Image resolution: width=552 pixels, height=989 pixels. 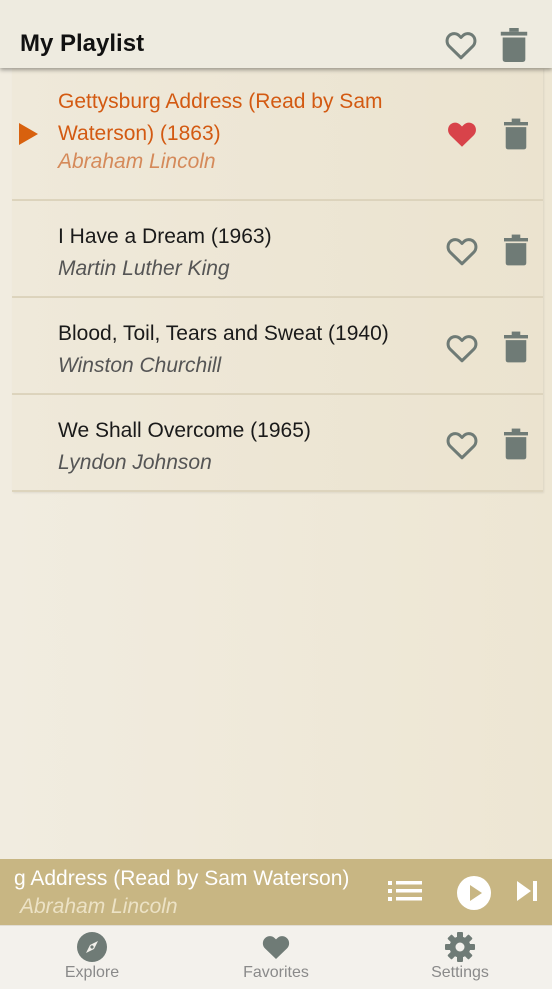 I want to click on tab-explore: Explore, so click(x=92, y=957).